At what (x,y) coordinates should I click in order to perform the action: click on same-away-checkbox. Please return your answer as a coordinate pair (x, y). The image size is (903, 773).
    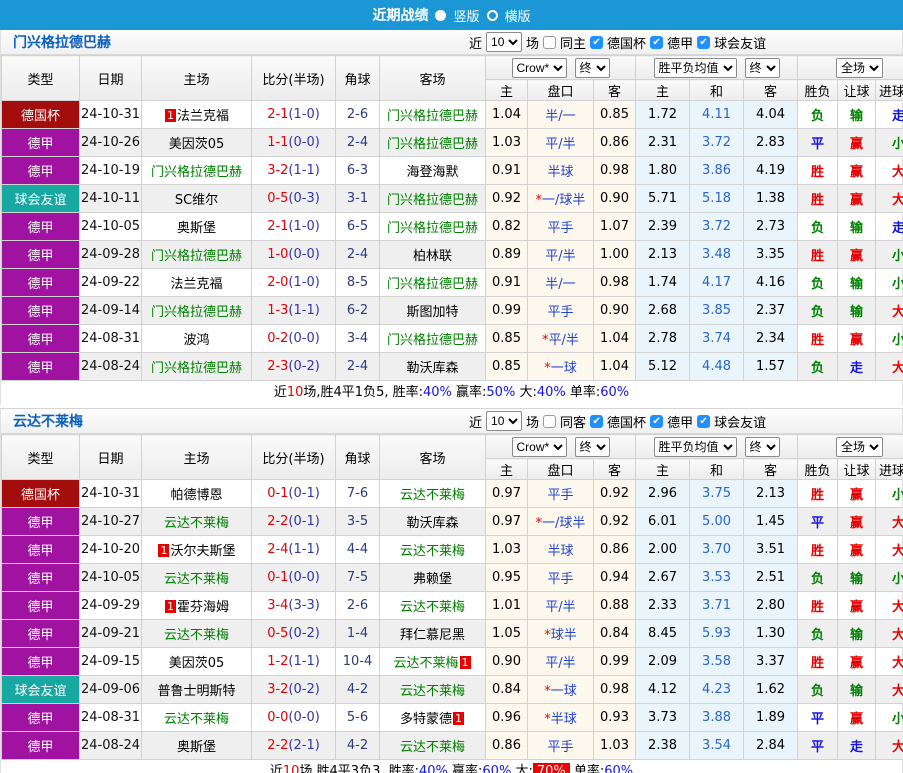
    Looking at the image, I should click on (550, 421).